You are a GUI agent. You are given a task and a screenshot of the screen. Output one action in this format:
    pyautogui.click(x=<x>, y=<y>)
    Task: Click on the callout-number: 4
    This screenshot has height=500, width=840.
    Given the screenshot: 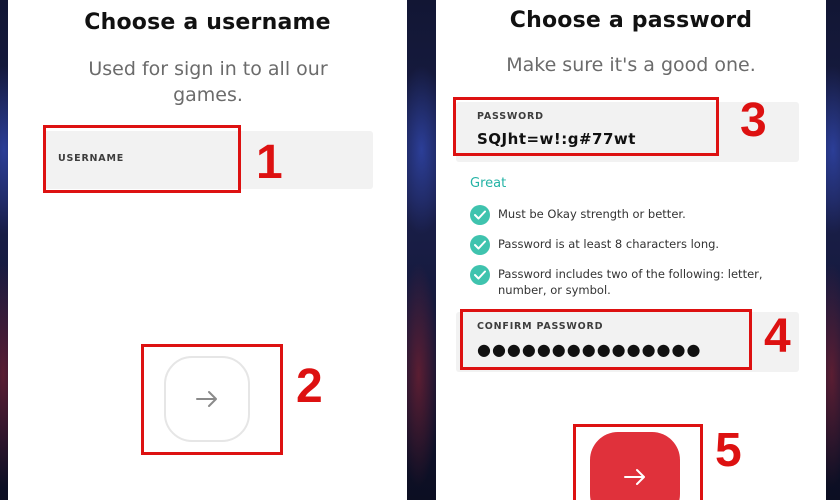 What is the action you would take?
    pyautogui.click(x=777, y=336)
    